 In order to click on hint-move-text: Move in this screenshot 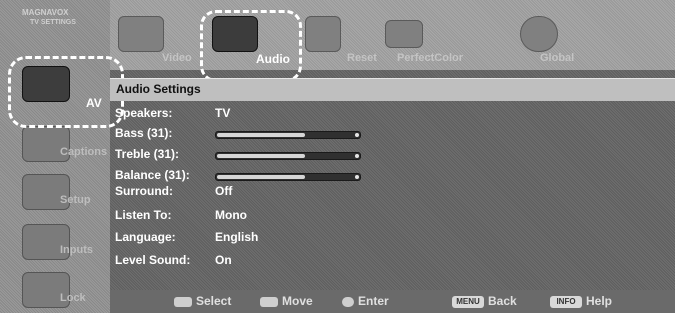, I will do `click(297, 301)`.